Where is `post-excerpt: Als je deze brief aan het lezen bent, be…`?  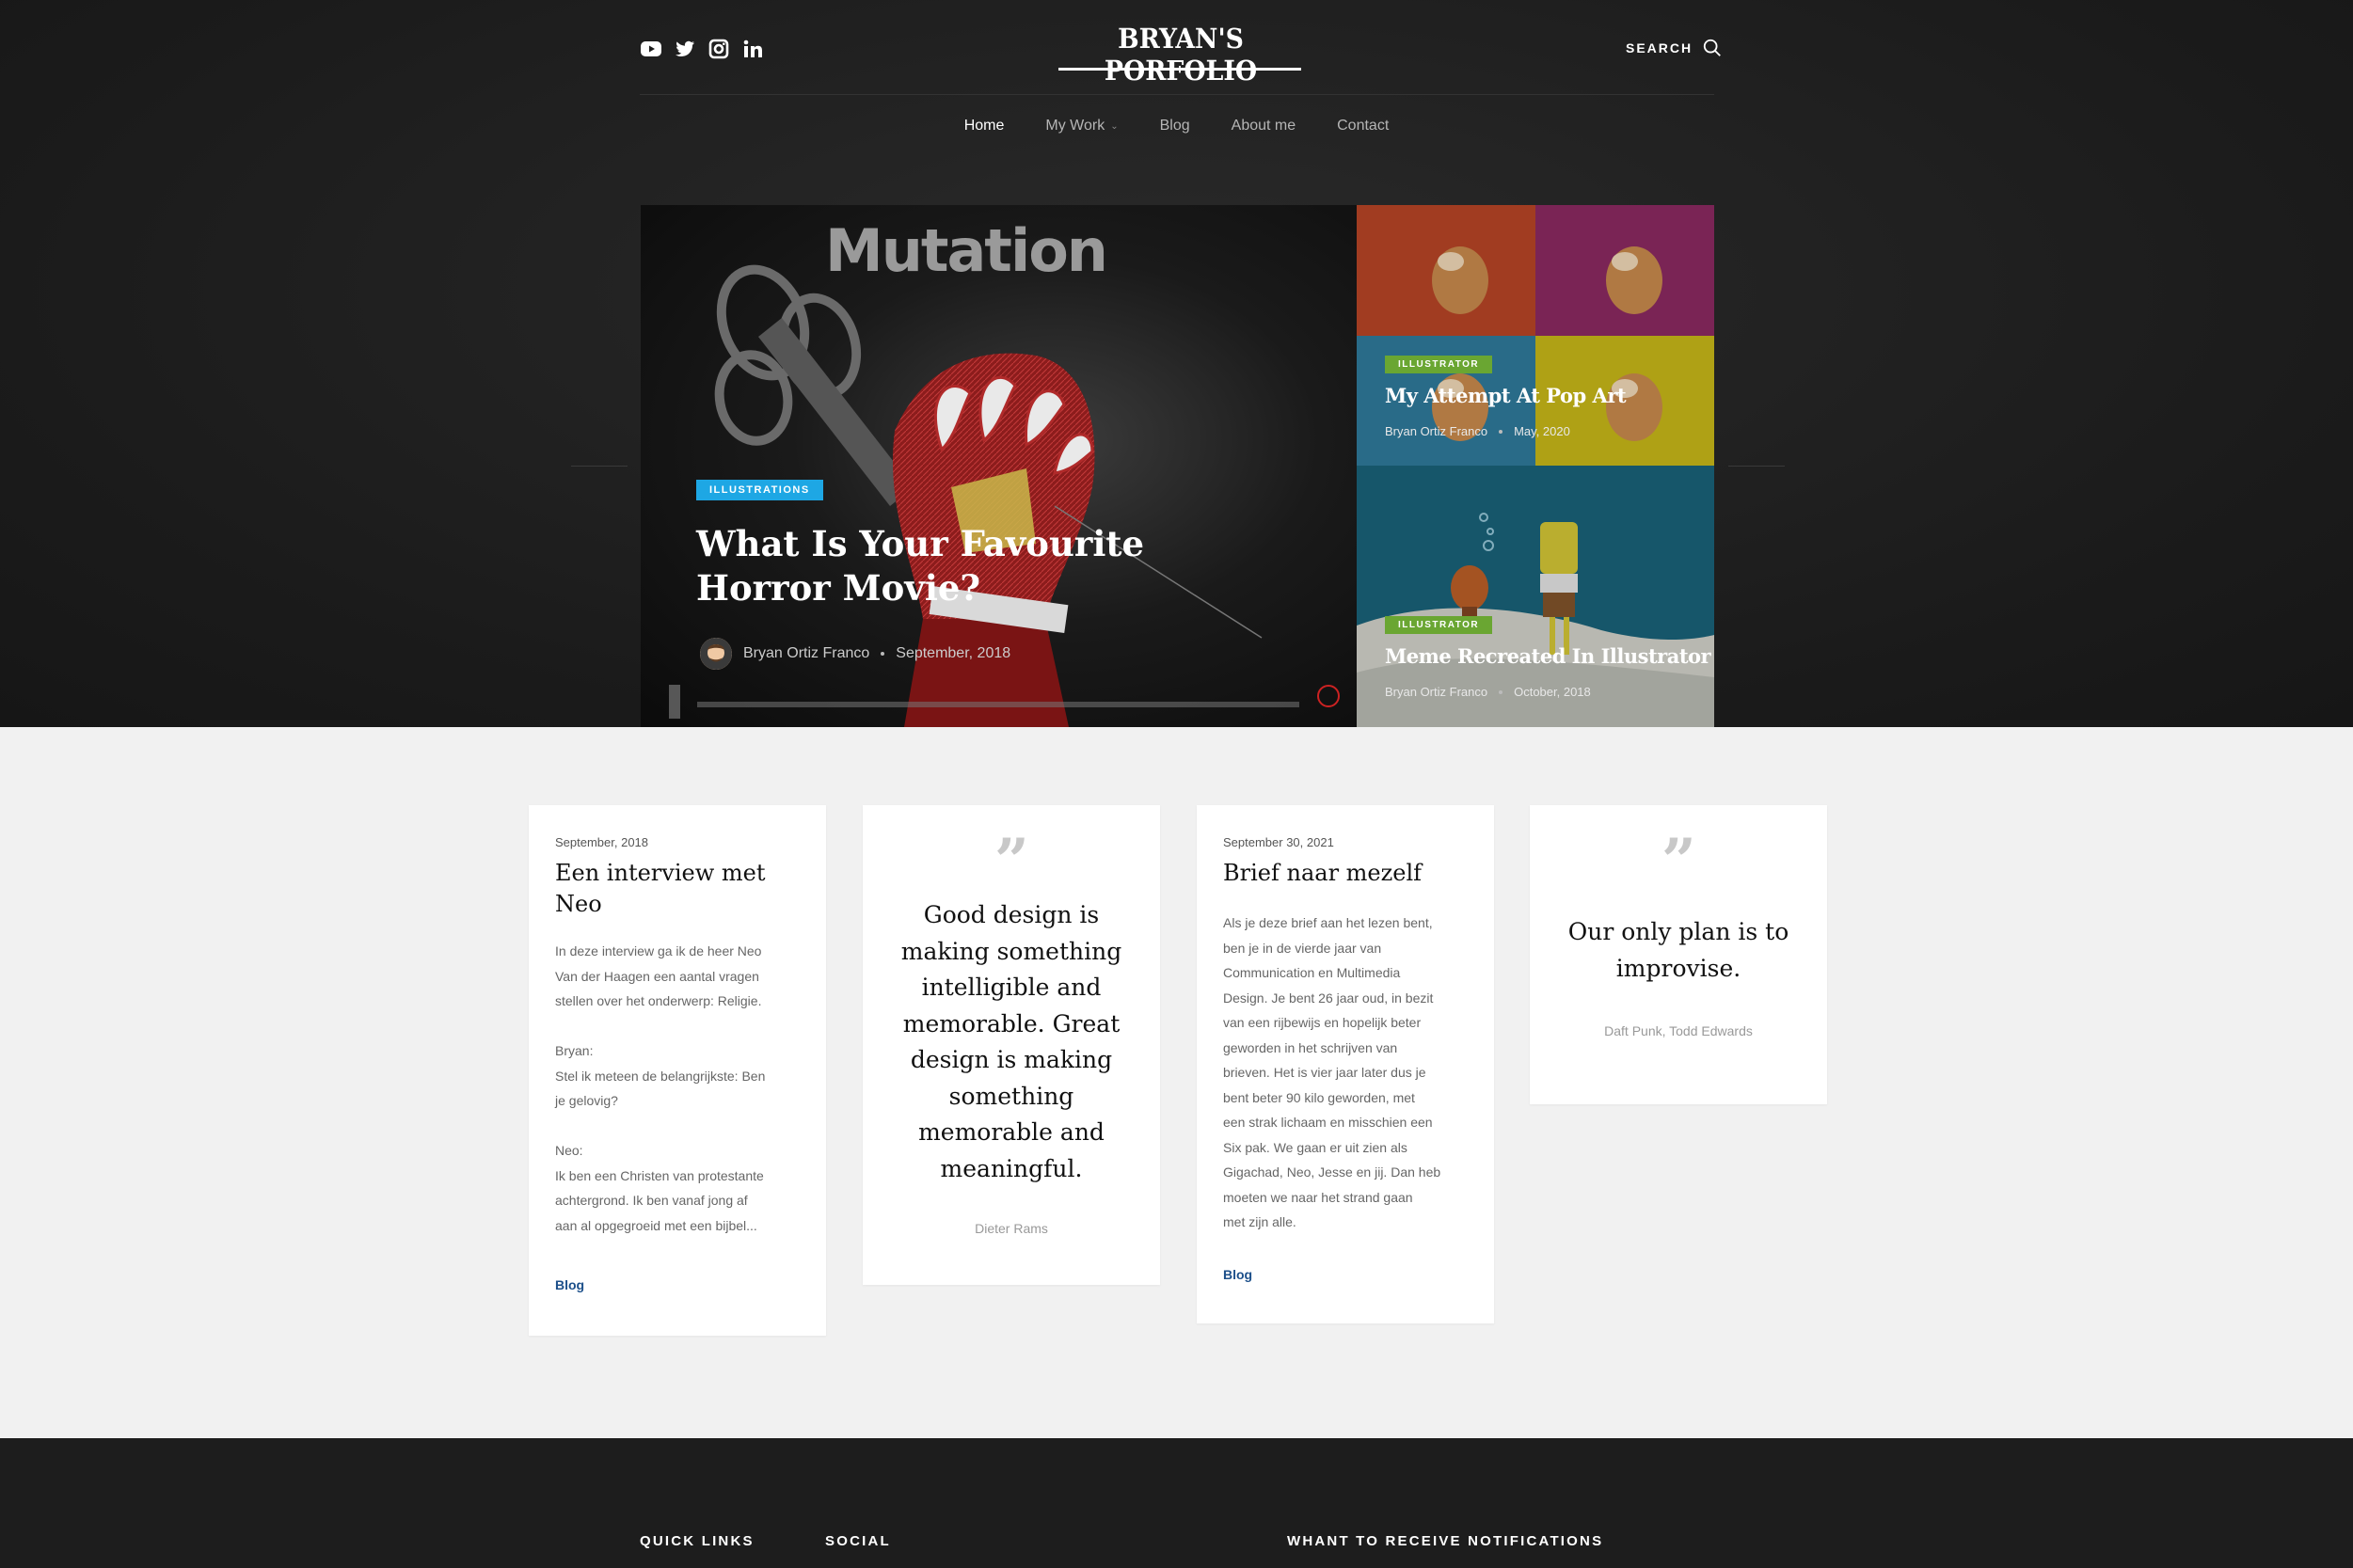
post-excerpt: Als je deze brief aan het lezen bent, be… is located at coordinates (1332, 1072).